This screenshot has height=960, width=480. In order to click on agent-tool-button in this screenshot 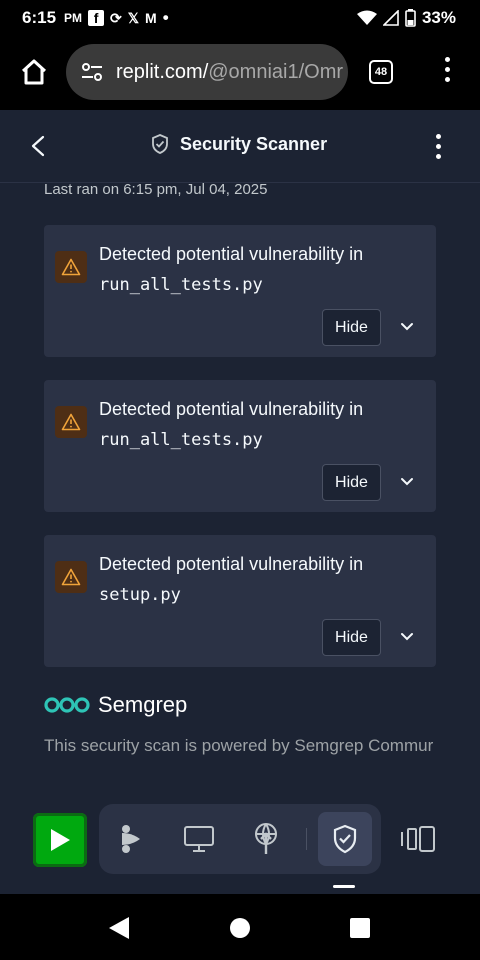, I will do `click(132, 839)`.